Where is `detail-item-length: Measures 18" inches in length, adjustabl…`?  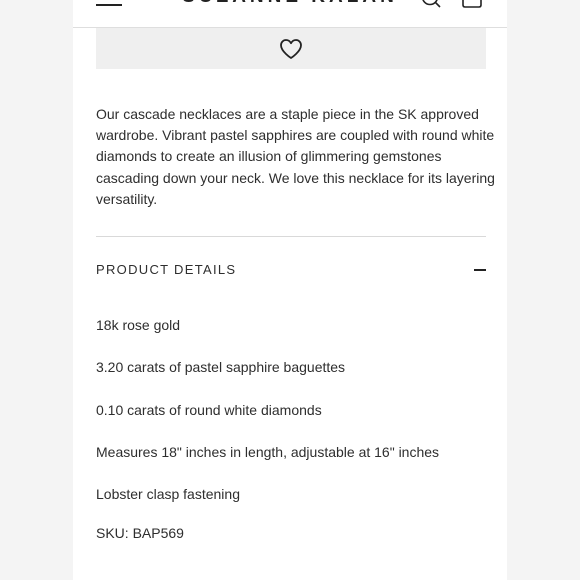 detail-item-length: Measures 18" inches in length, adjustabl… is located at coordinates (268, 452).